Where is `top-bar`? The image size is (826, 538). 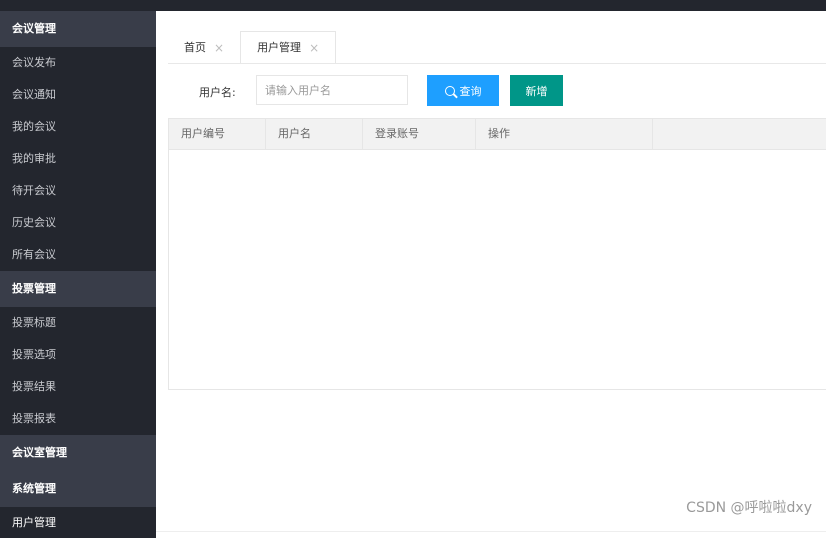 top-bar is located at coordinates (413, 5).